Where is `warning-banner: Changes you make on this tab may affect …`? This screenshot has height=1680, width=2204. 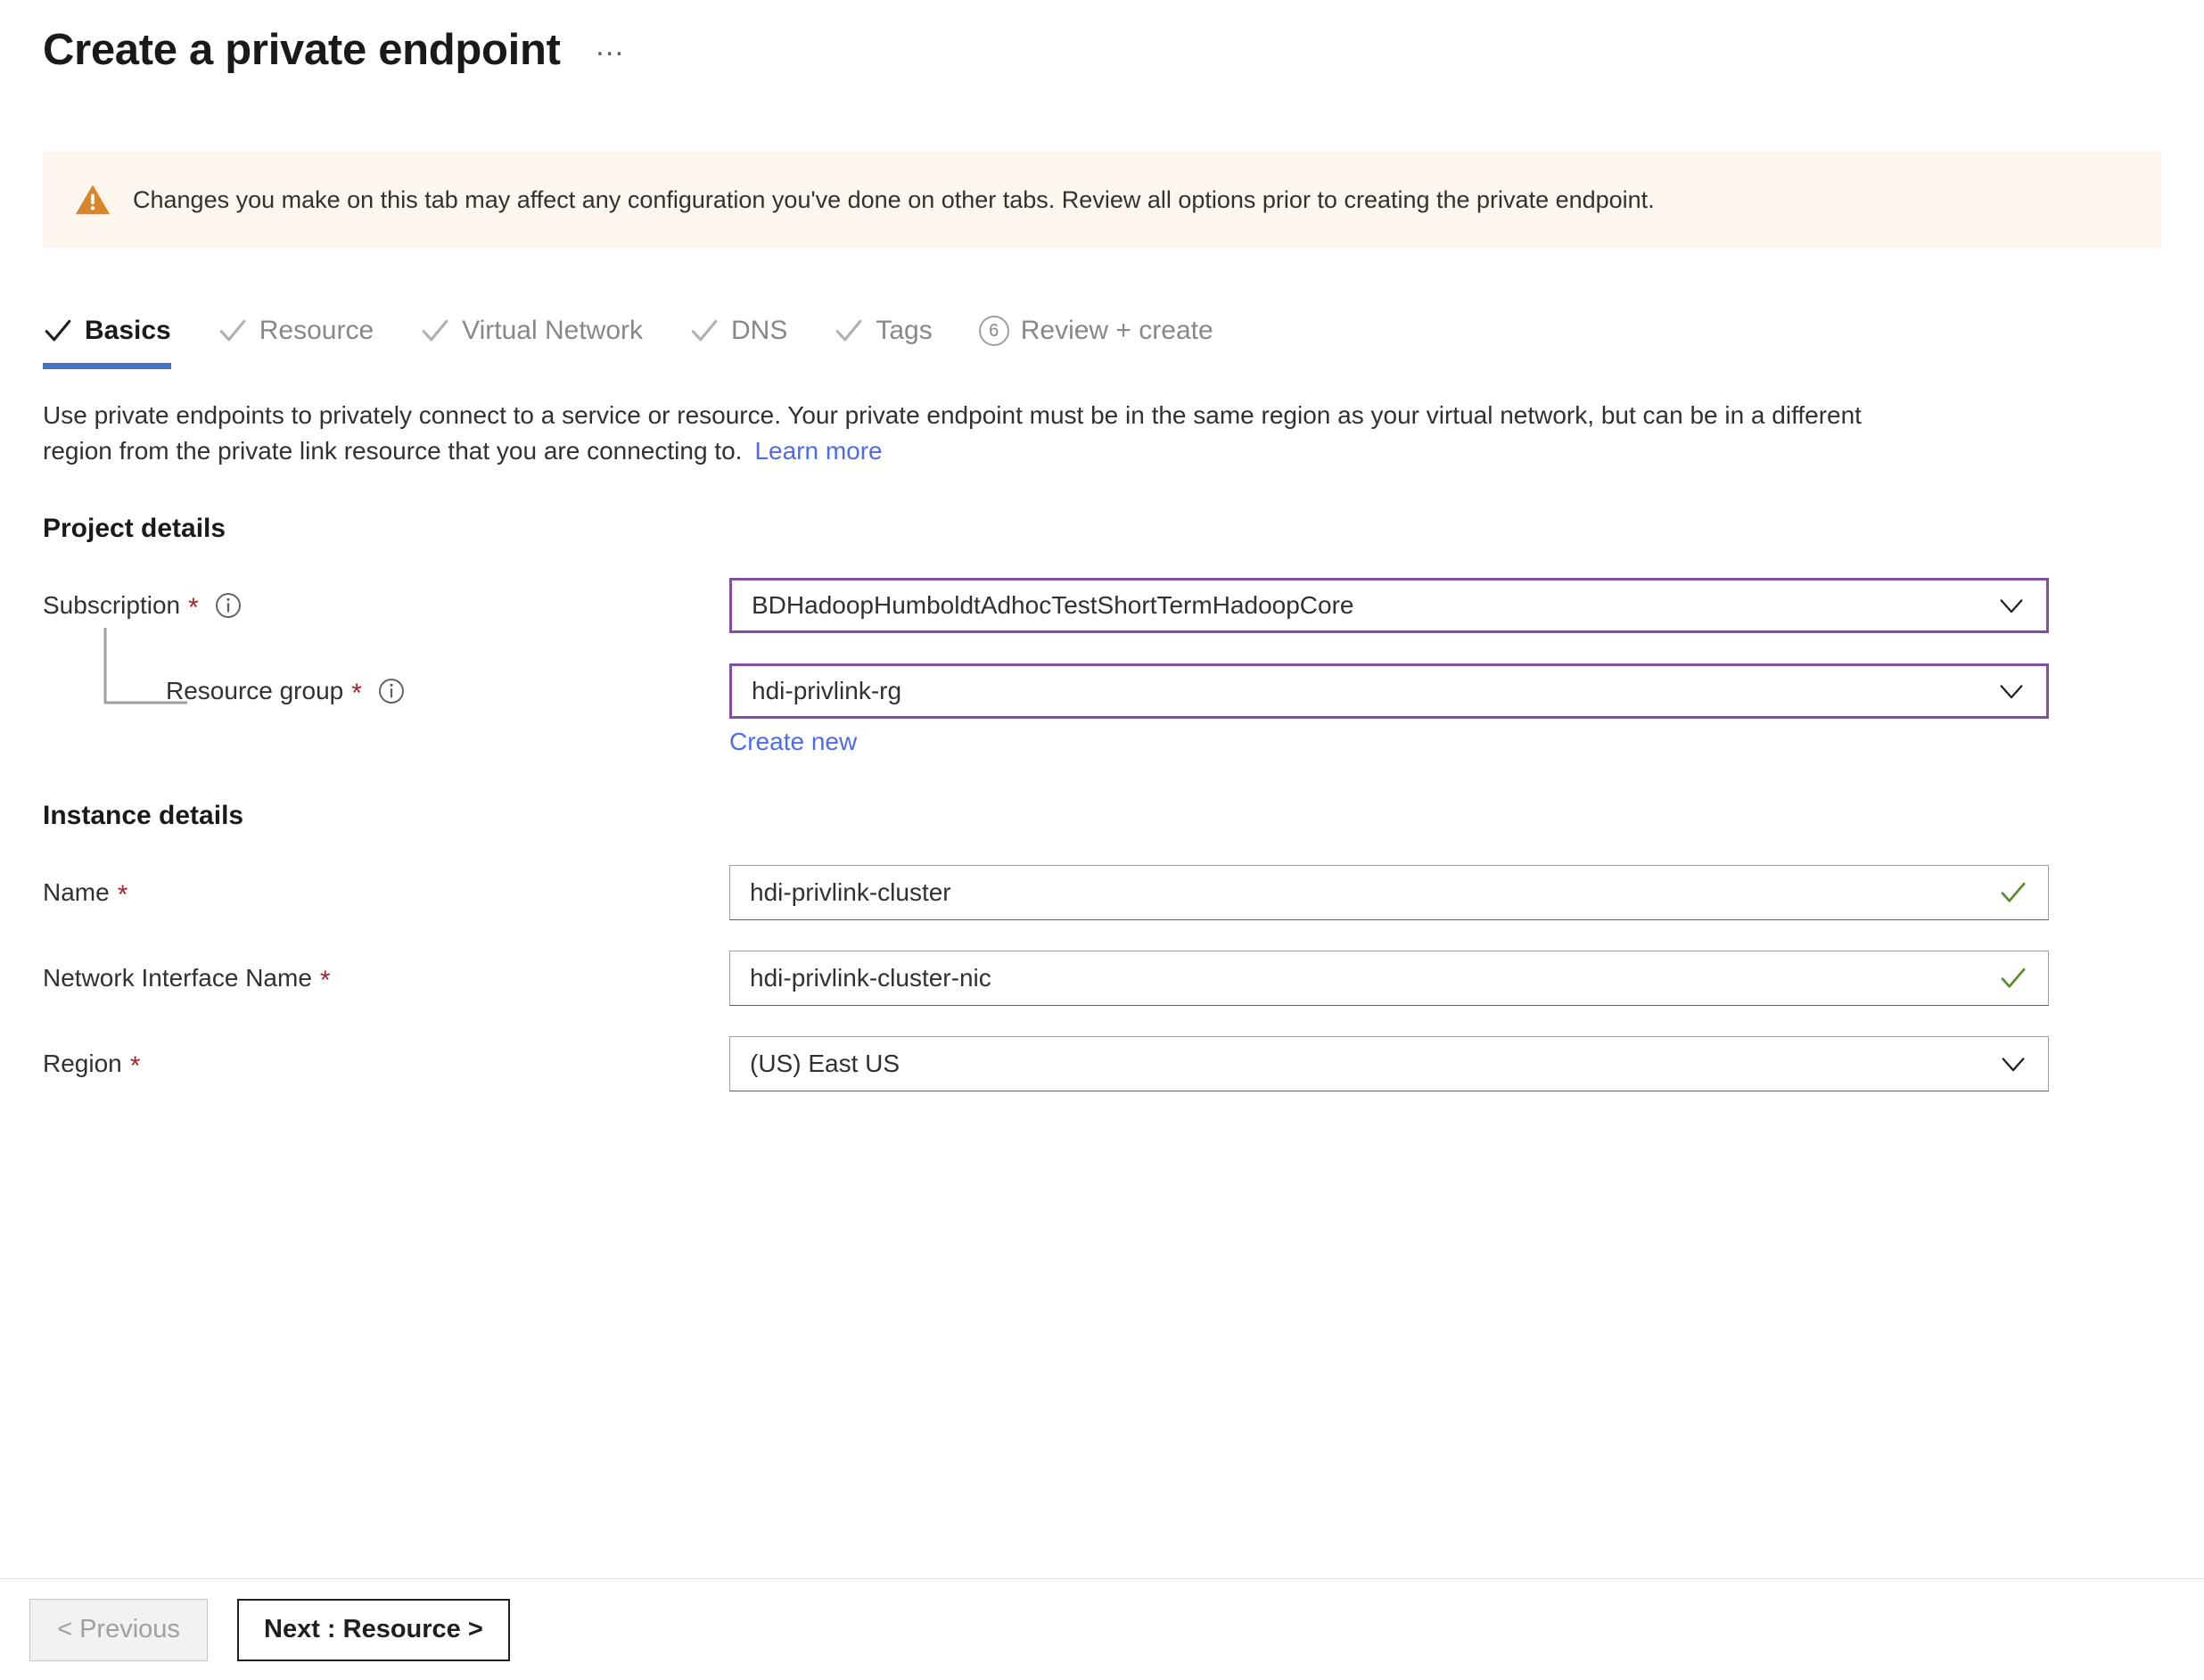 warning-banner: Changes you make on this tab may affect … is located at coordinates (1102, 200).